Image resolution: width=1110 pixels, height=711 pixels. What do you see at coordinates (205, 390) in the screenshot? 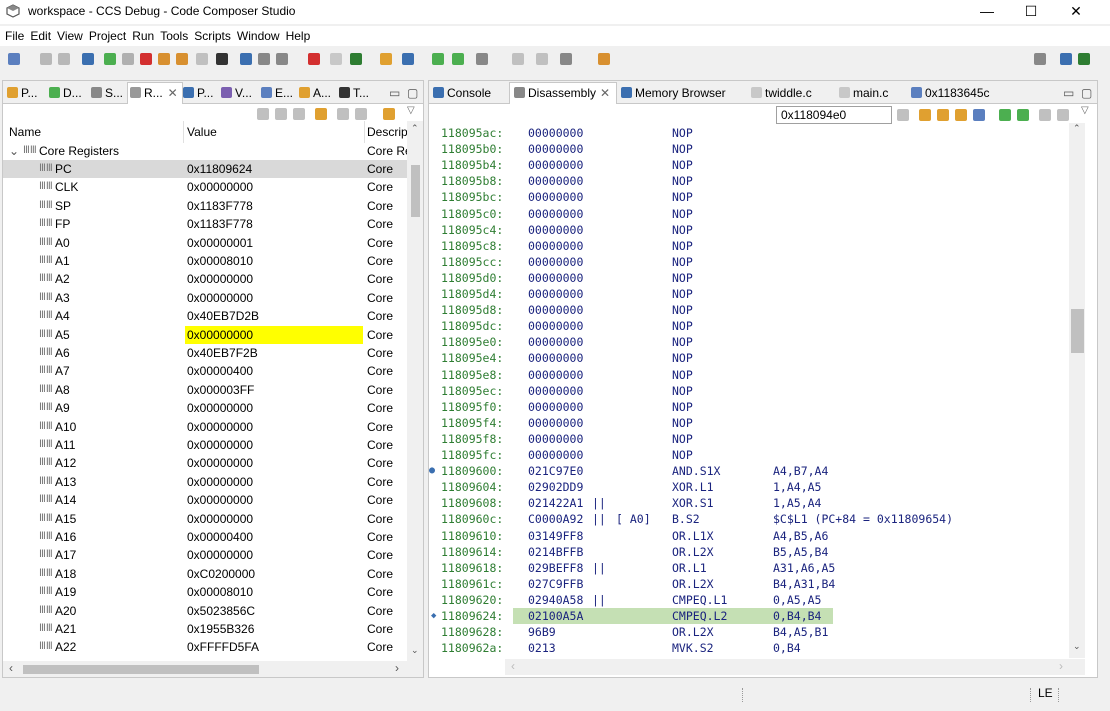
I see `register-row: ⅢⅢ A8 0x000003FF Core` at bounding box center [205, 390].